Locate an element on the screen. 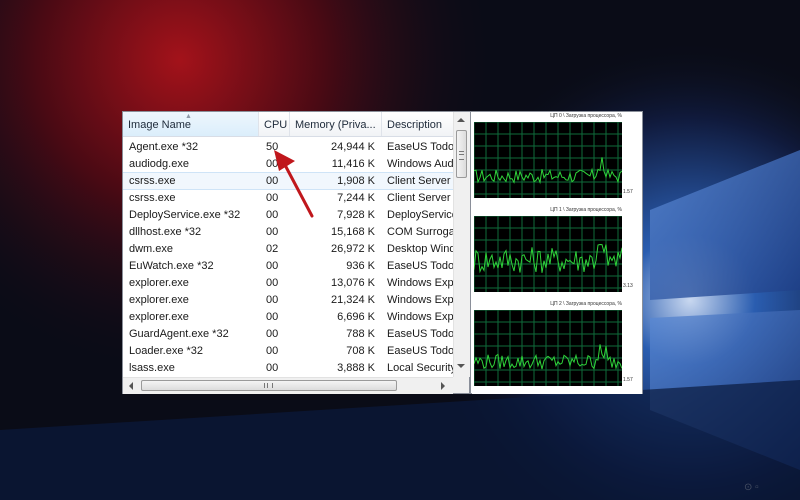 This screenshot has width=800, height=500. scroll-down-icon is located at coordinates (461, 366).